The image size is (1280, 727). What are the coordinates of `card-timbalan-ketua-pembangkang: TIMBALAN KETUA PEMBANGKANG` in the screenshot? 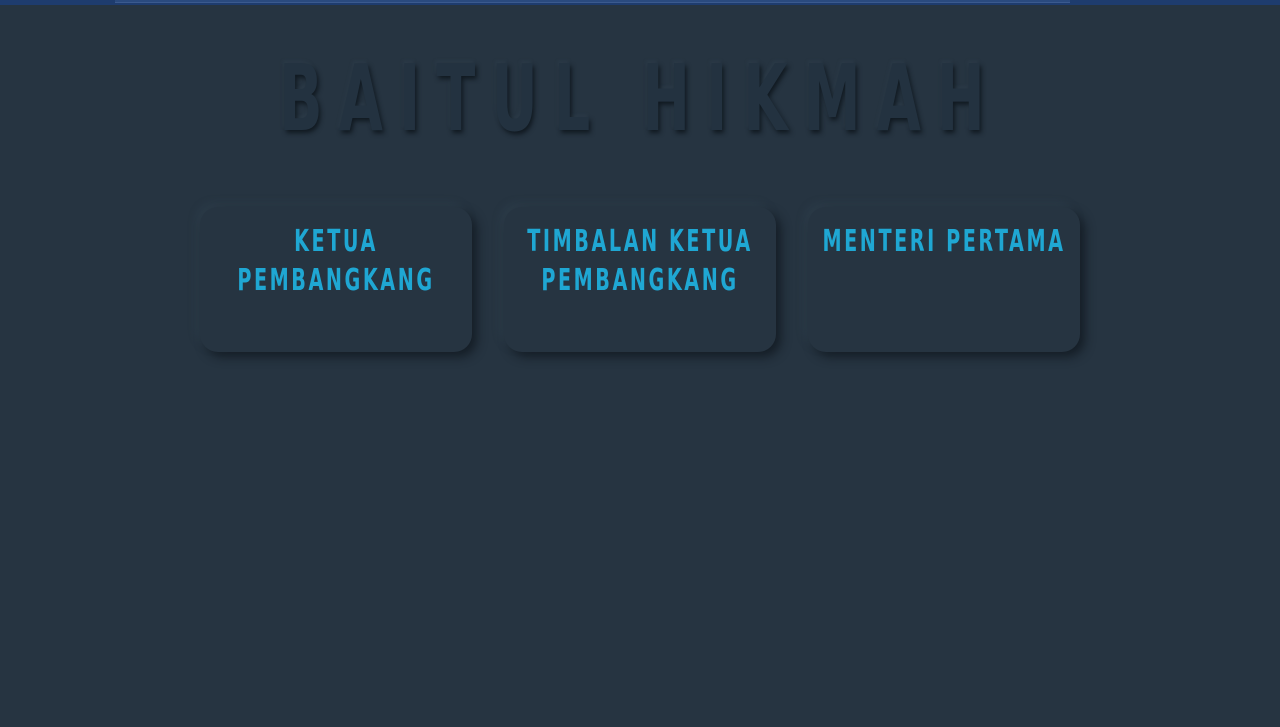 It's located at (640, 279).